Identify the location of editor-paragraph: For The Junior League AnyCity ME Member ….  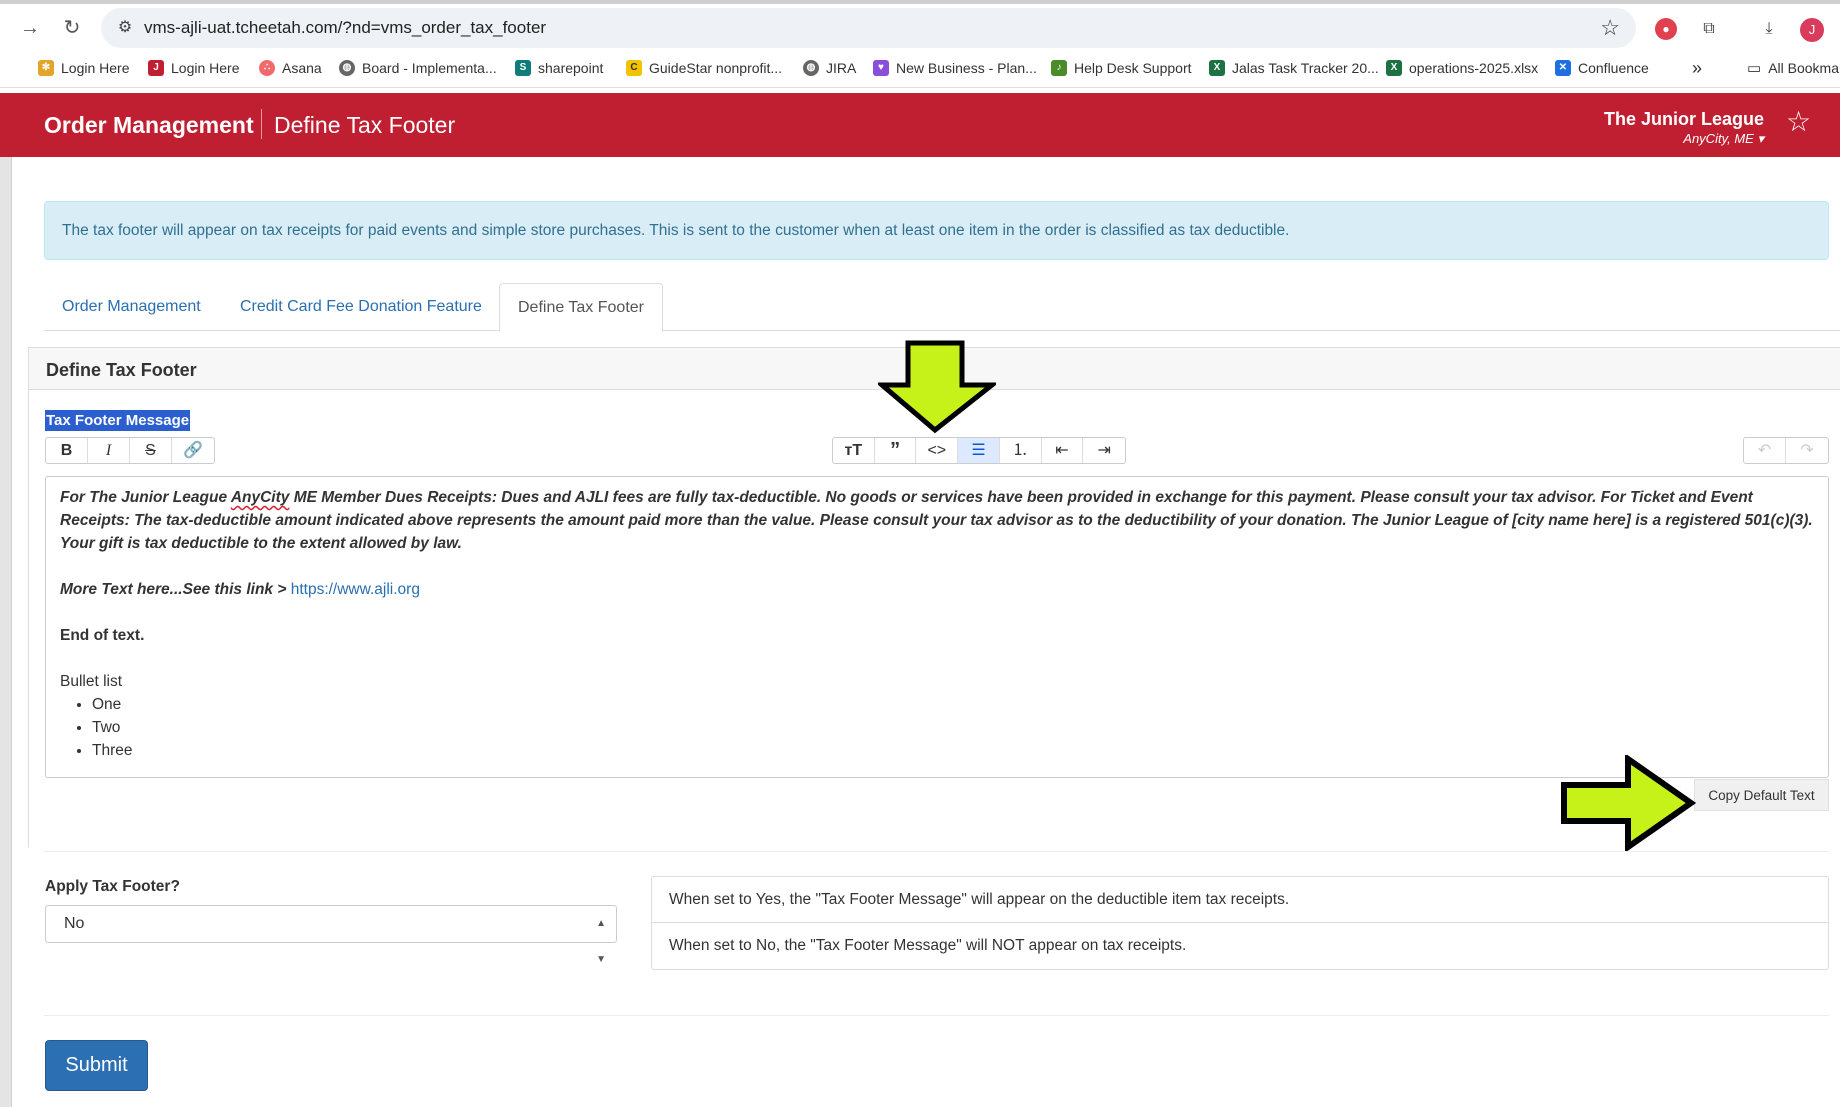
(936, 520).